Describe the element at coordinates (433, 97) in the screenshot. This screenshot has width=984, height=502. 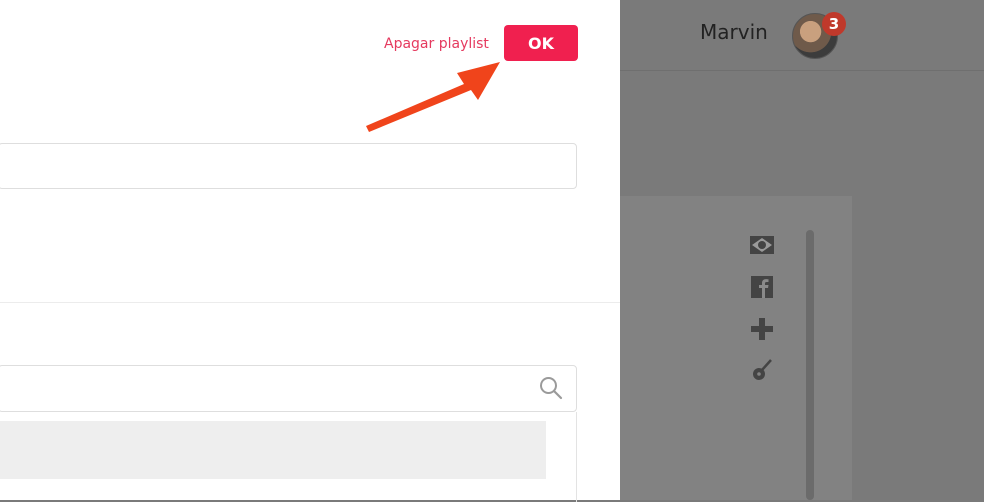
I see `annotation-arrow-icon` at that location.